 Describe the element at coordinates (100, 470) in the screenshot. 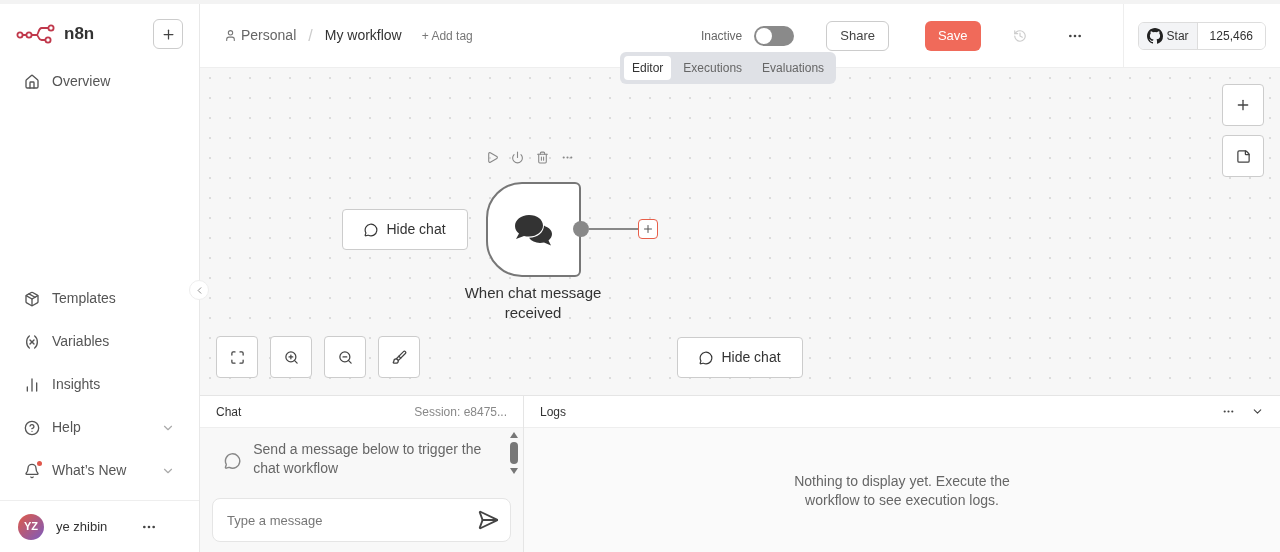

I see `sidebar-item: What’s New` at that location.